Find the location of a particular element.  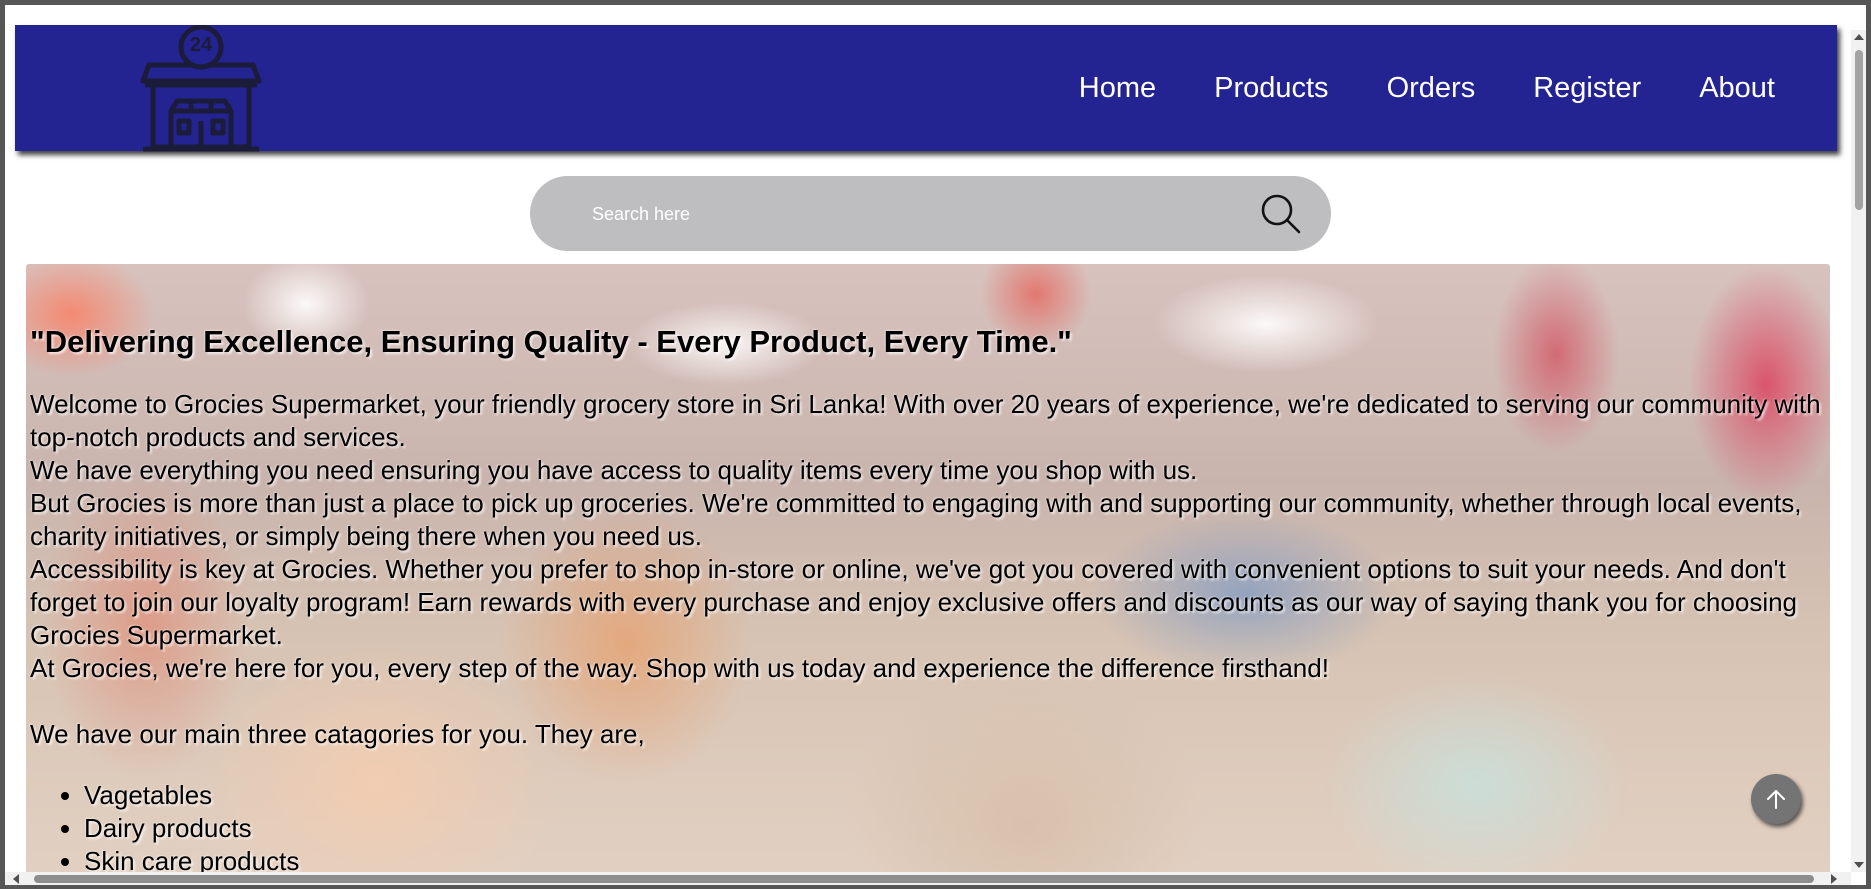

vertical-scrollbar is located at coordinates (1858, 451).